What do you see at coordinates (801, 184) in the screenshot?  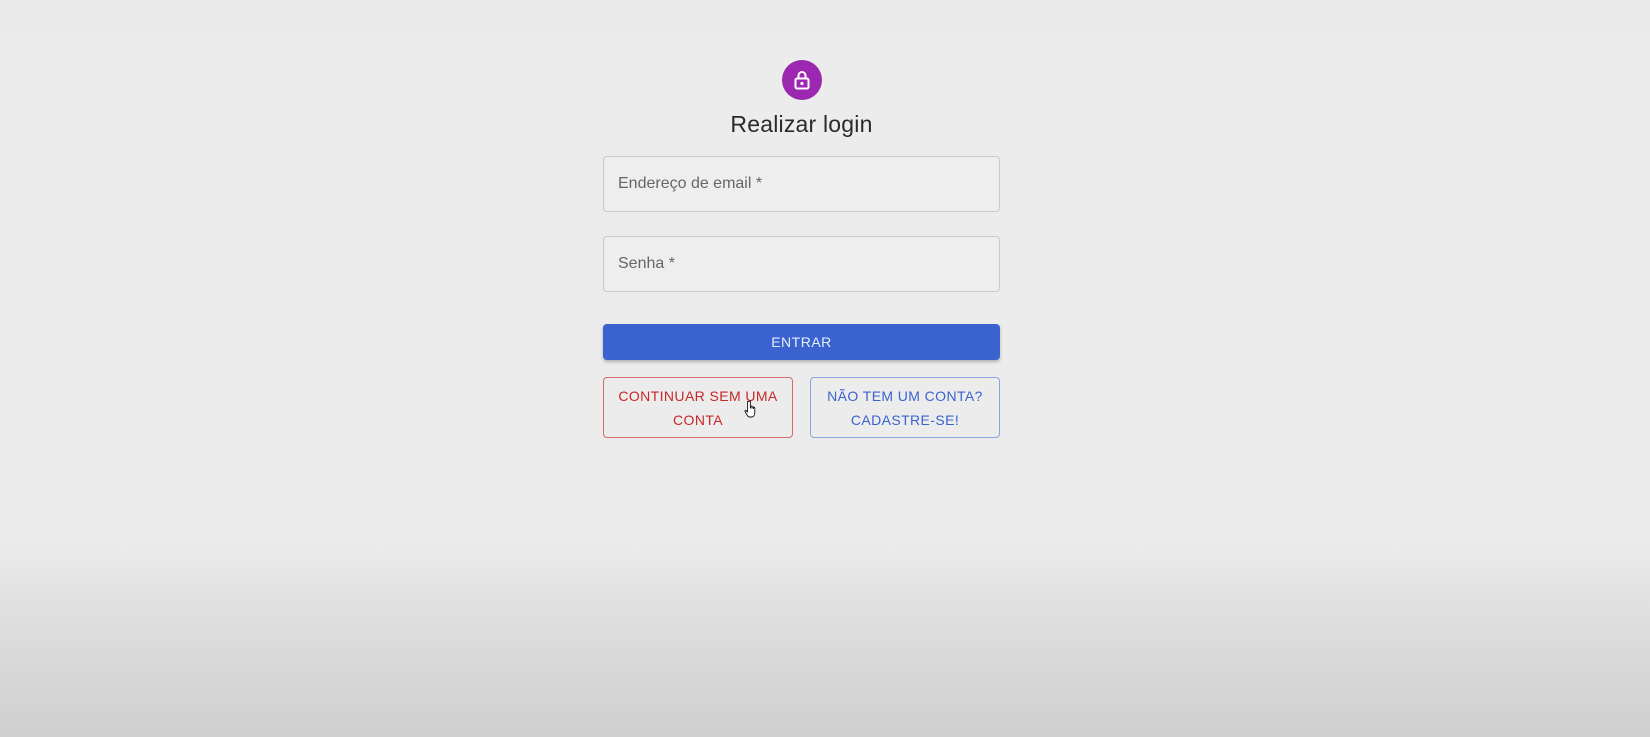 I see `email-field: Endereço de email *` at bounding box center [801, 184].